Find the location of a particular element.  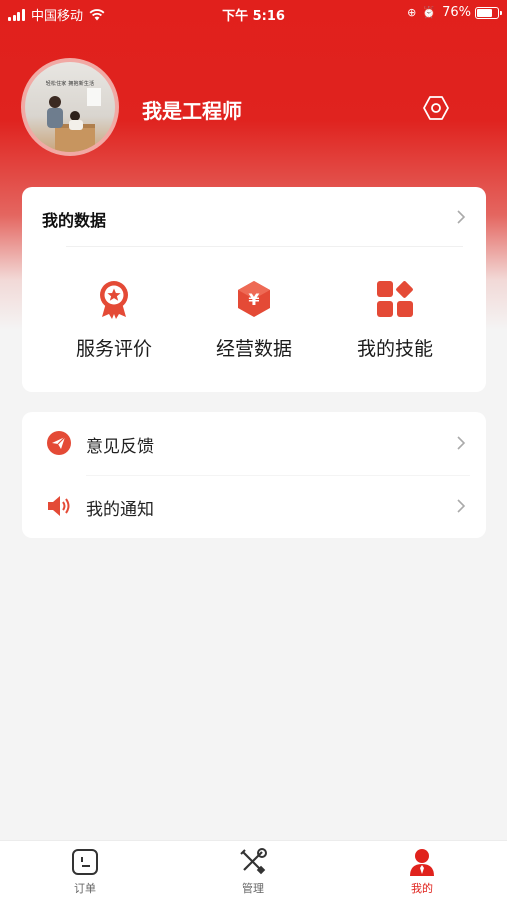

alarm-icon: ⏰ is located at coordinates (429, 12).